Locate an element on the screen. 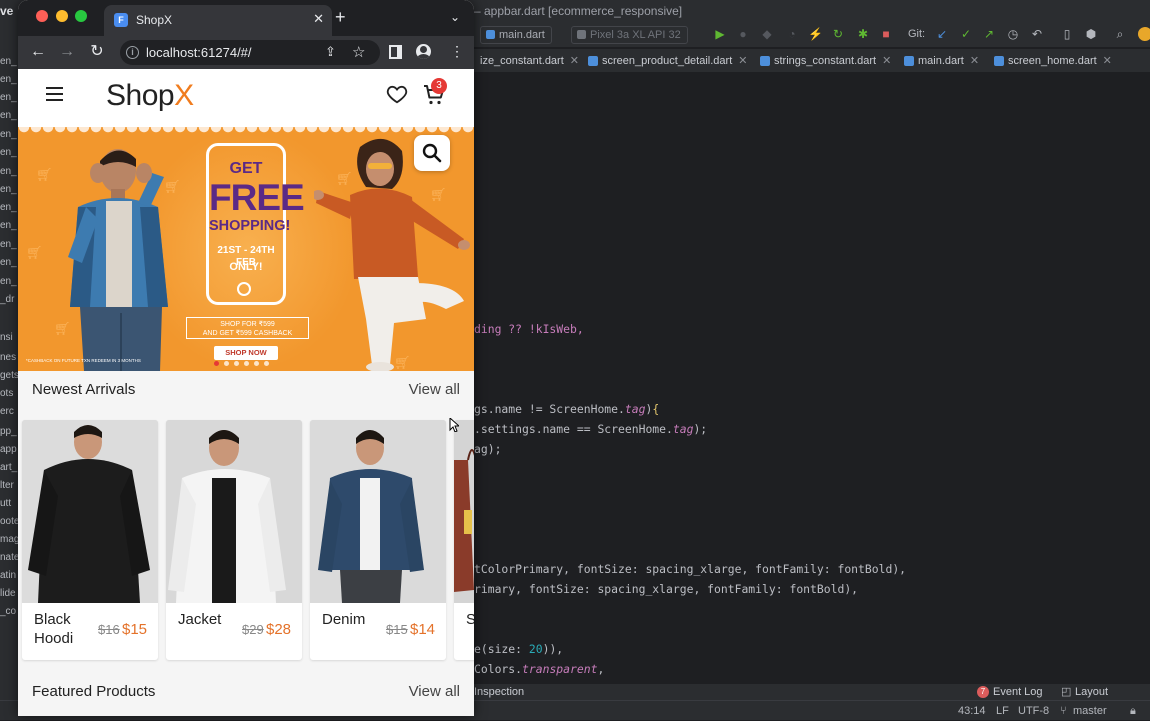 This screenshot has height=721, width=1150. profile-avatar-icon is located at coordinates (423, 51).